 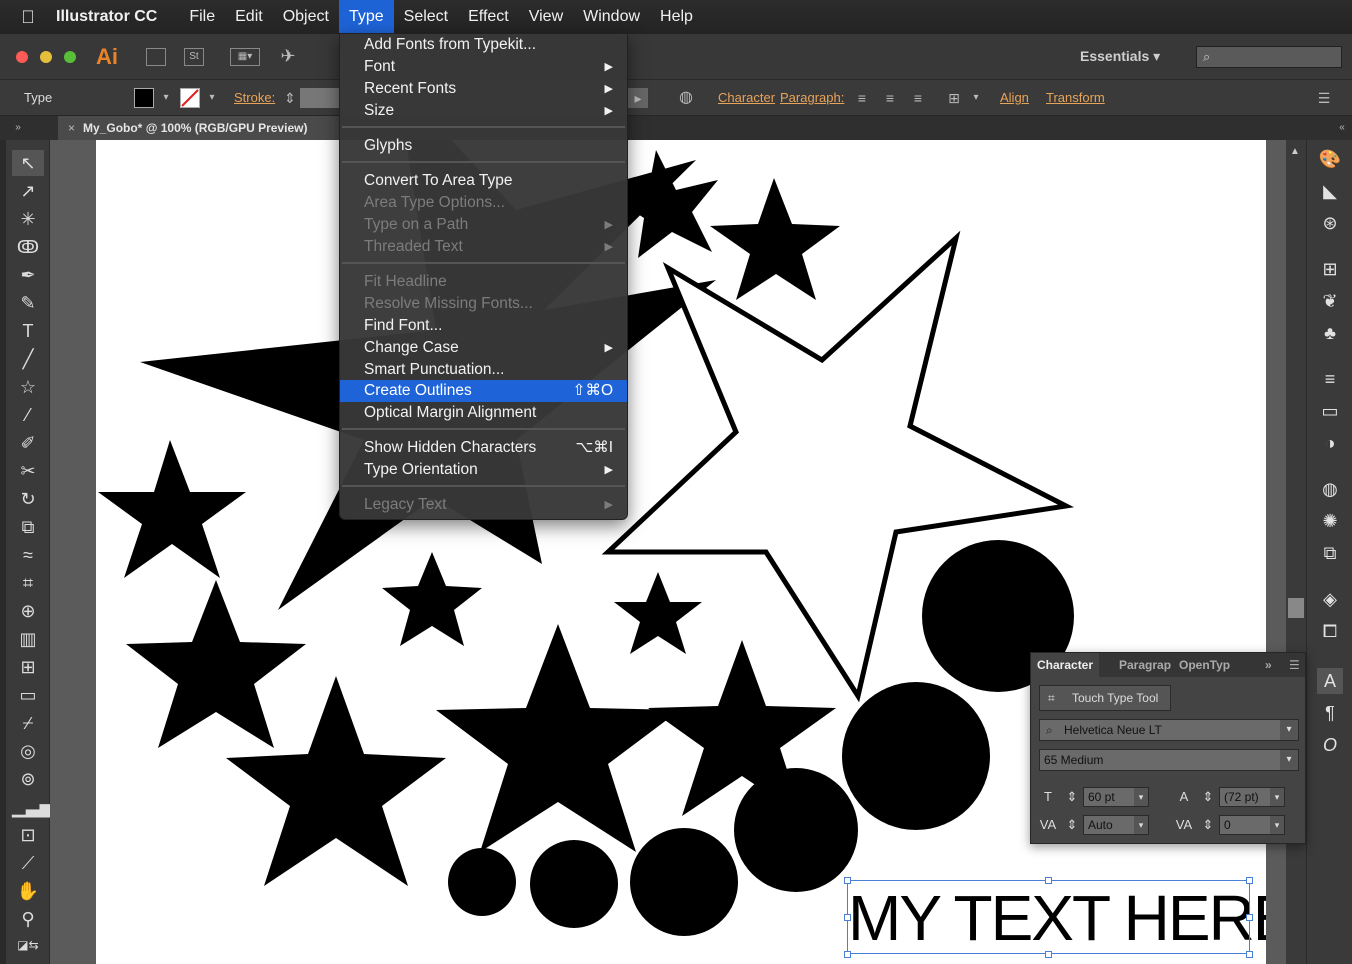 I want to click on menu-edit: Edit, so click(x=249, y=17).